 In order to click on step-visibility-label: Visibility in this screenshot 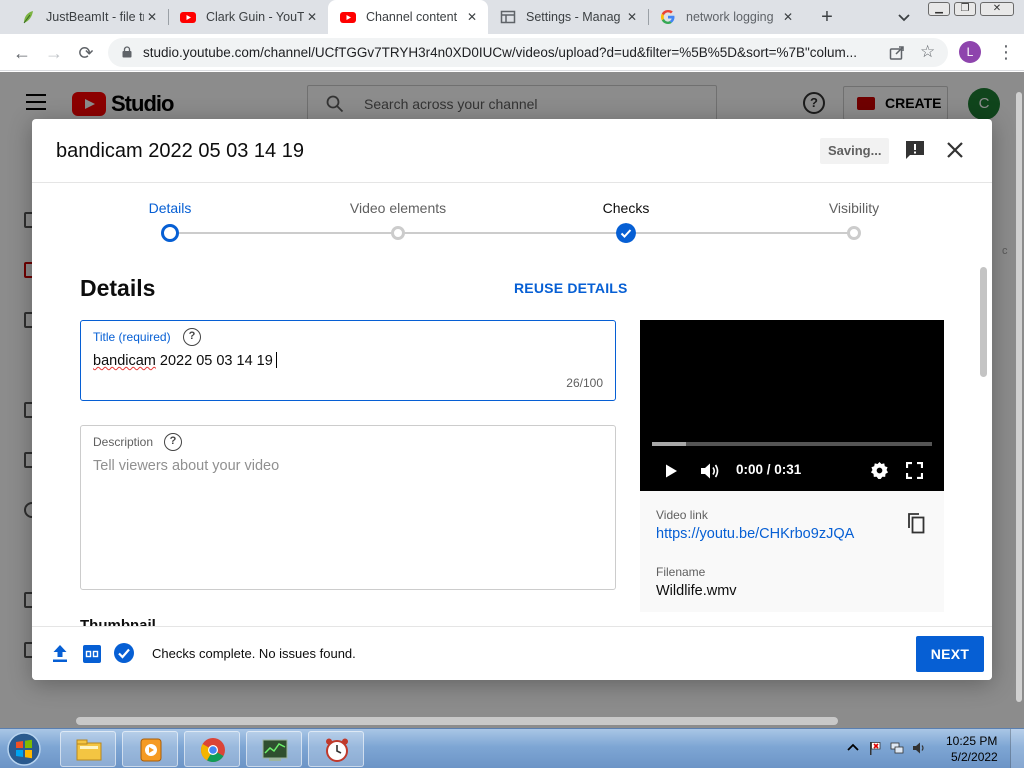, I will do `click(854, 208)`.